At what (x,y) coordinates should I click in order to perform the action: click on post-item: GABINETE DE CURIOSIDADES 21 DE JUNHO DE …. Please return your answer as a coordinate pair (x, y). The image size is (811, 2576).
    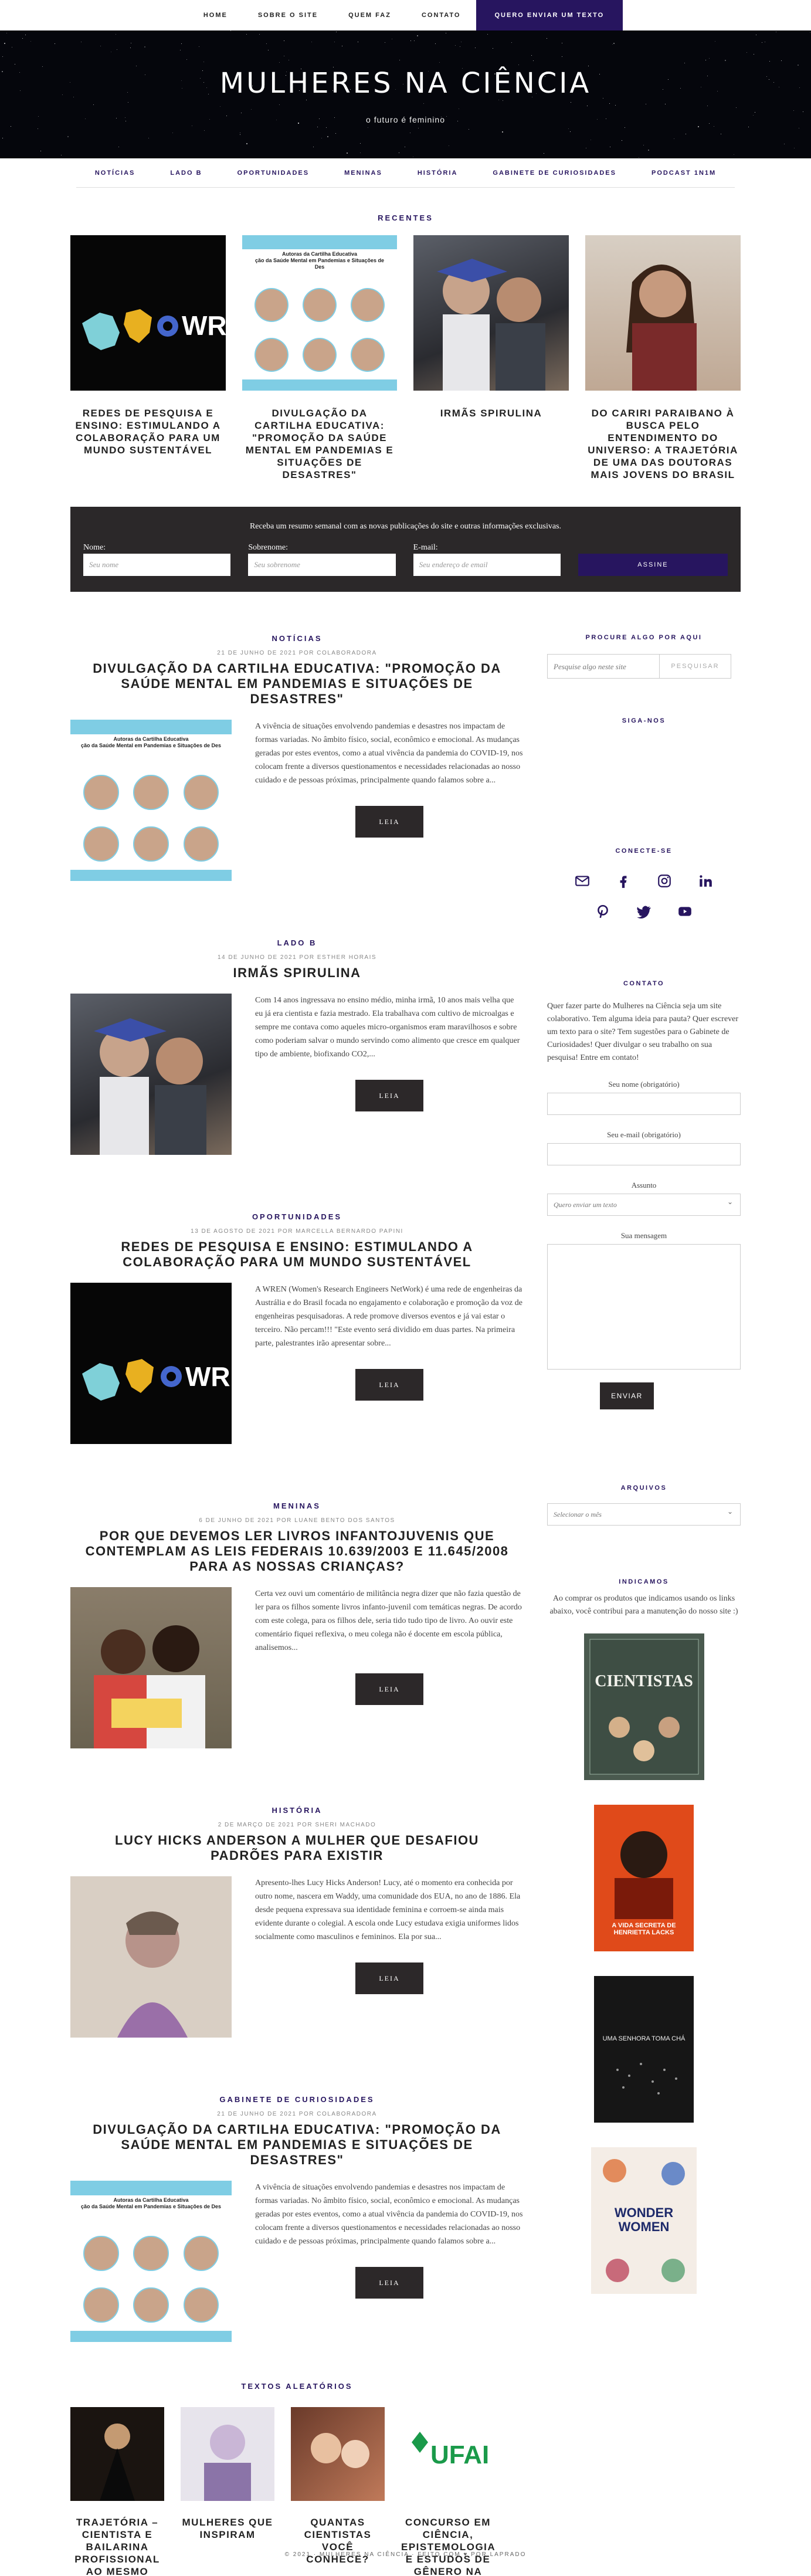
    Looking at the image, I should click on (297, 2219).